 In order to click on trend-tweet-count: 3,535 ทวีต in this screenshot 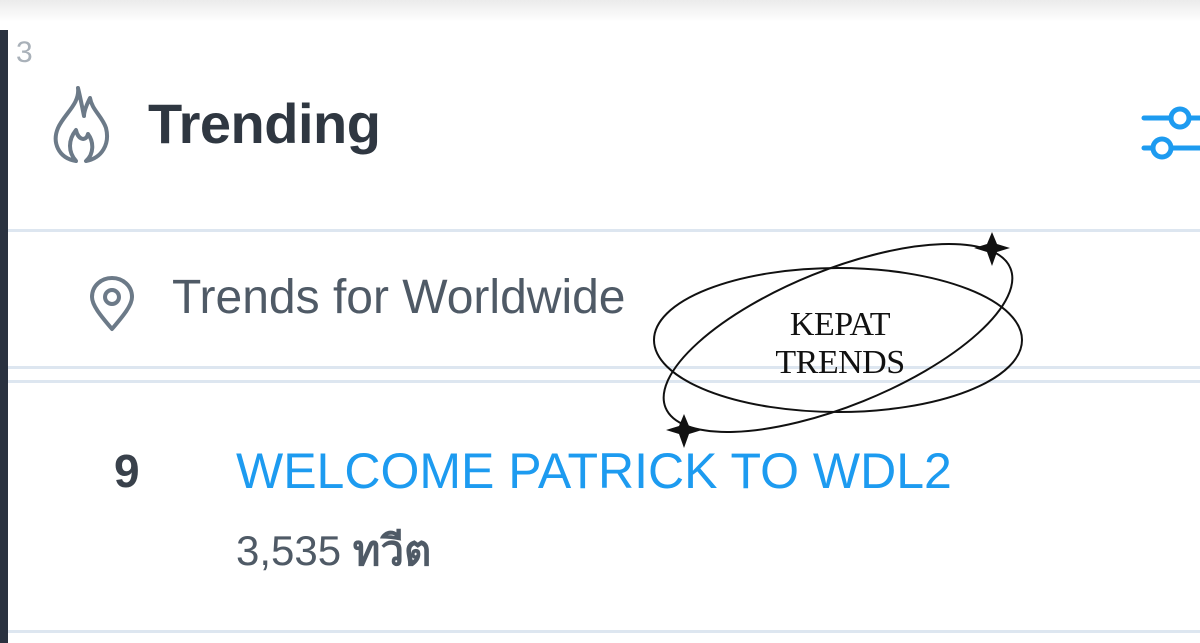, I will do `click(333, 551)`.